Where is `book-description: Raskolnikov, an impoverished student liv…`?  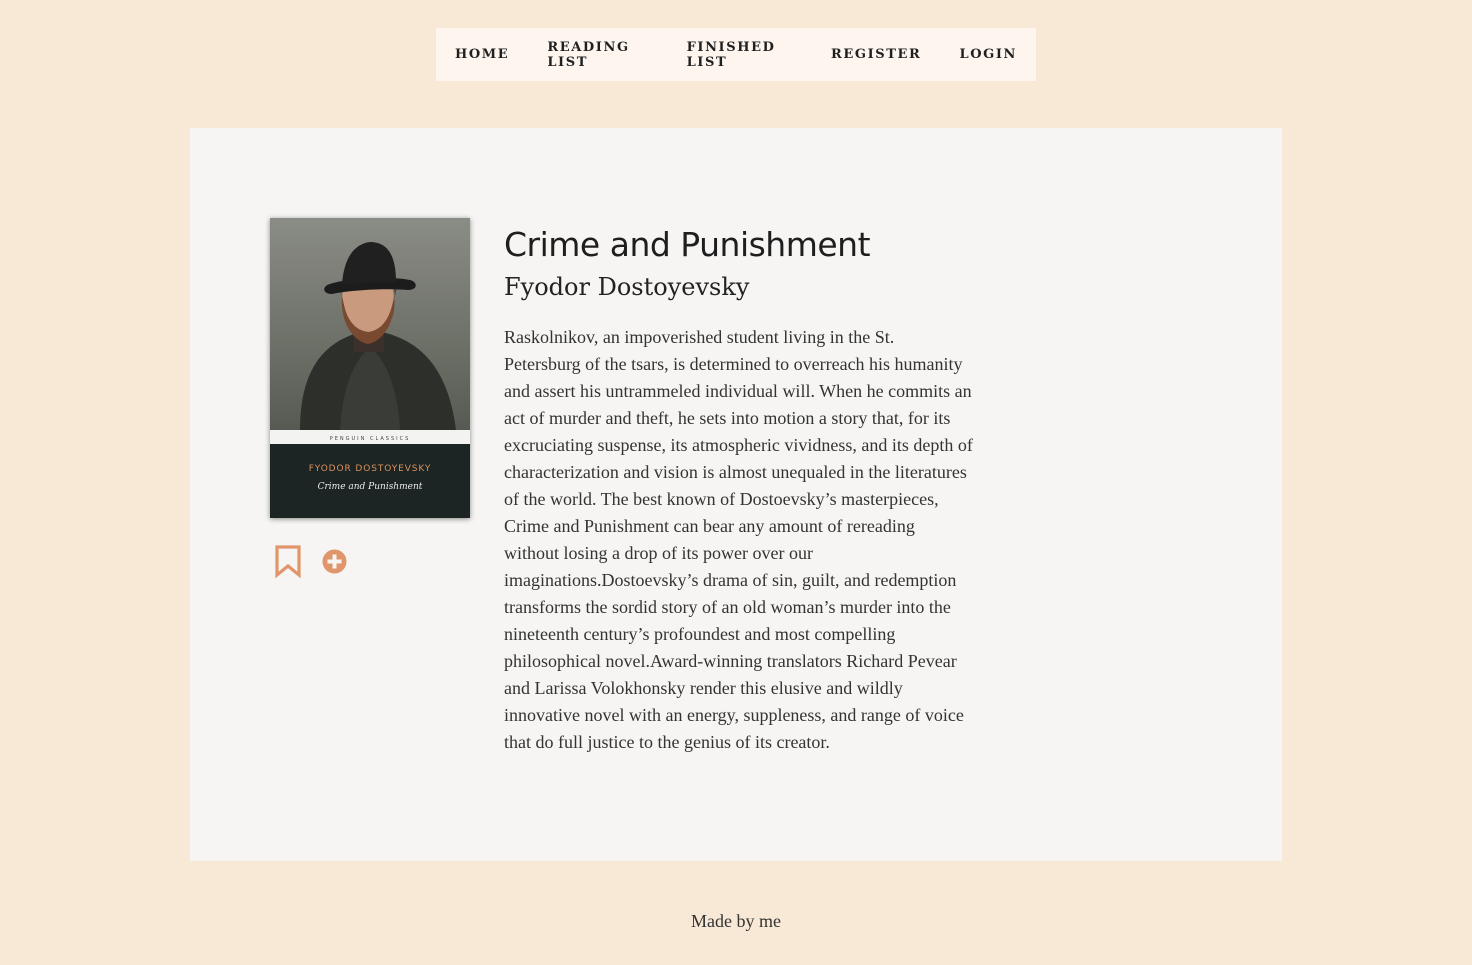 book-description: Raskolnikov, an impoverished student liv… is located at coordinates (738, 539).